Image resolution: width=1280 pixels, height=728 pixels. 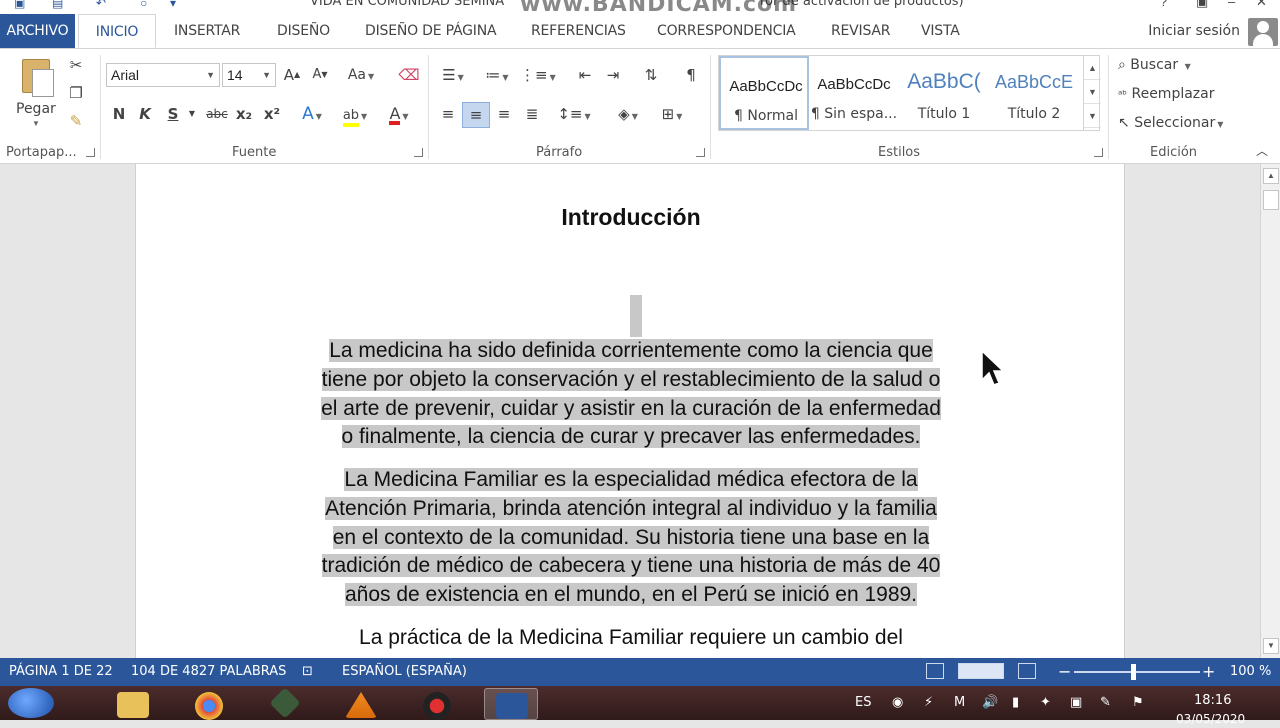 I want to click on italic-button: K, so click(x=145, y=114).